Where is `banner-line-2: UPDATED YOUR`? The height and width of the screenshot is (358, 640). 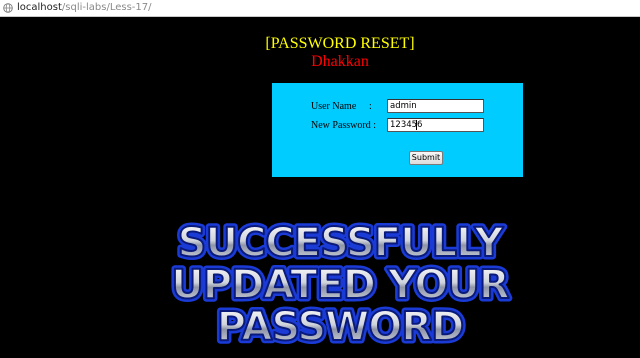 banner-line-2: UPDATED YOUR is located at coordinates (340, 285).